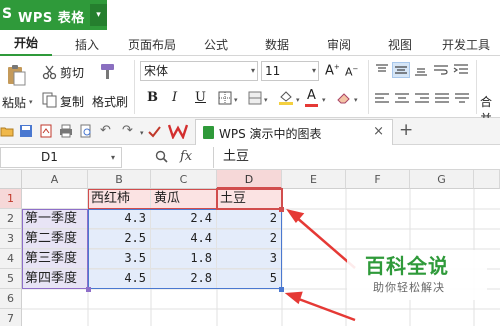 The height and width of the screenshot is (326, 500). Describe the element at coordinates (50, 100) in the screenshot. I see `copy-icon` at that location.